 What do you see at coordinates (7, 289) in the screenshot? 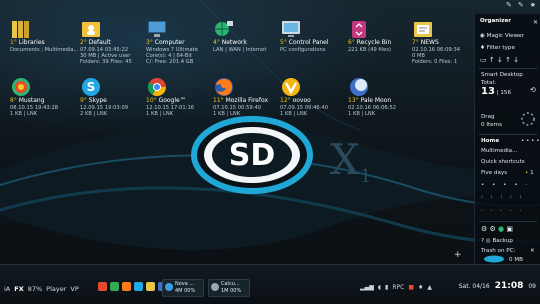
I see `taskbar-item: iA` at bounding box center [7, 289].